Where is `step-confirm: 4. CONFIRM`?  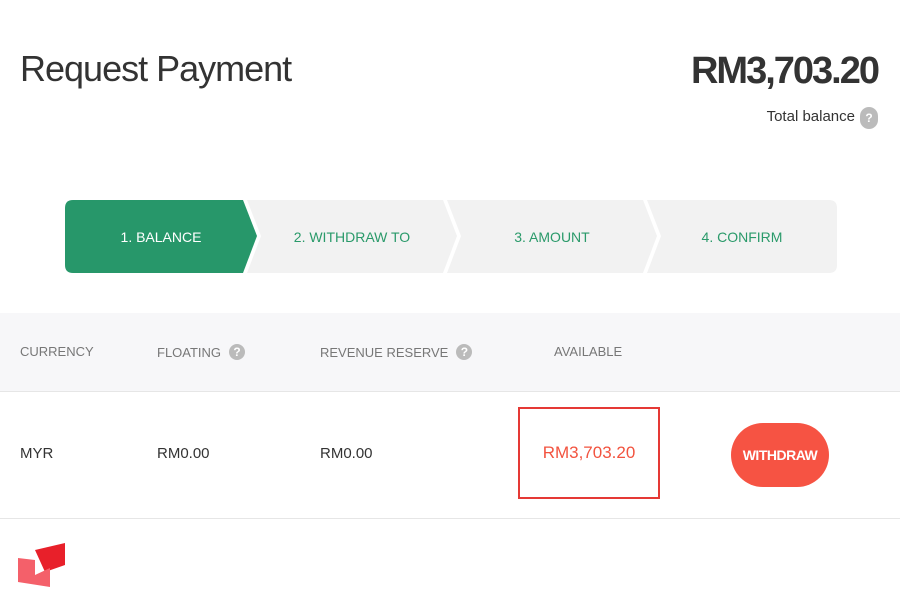 step-confirm: 4. CONFIRM is located at coordinates (742, 236).